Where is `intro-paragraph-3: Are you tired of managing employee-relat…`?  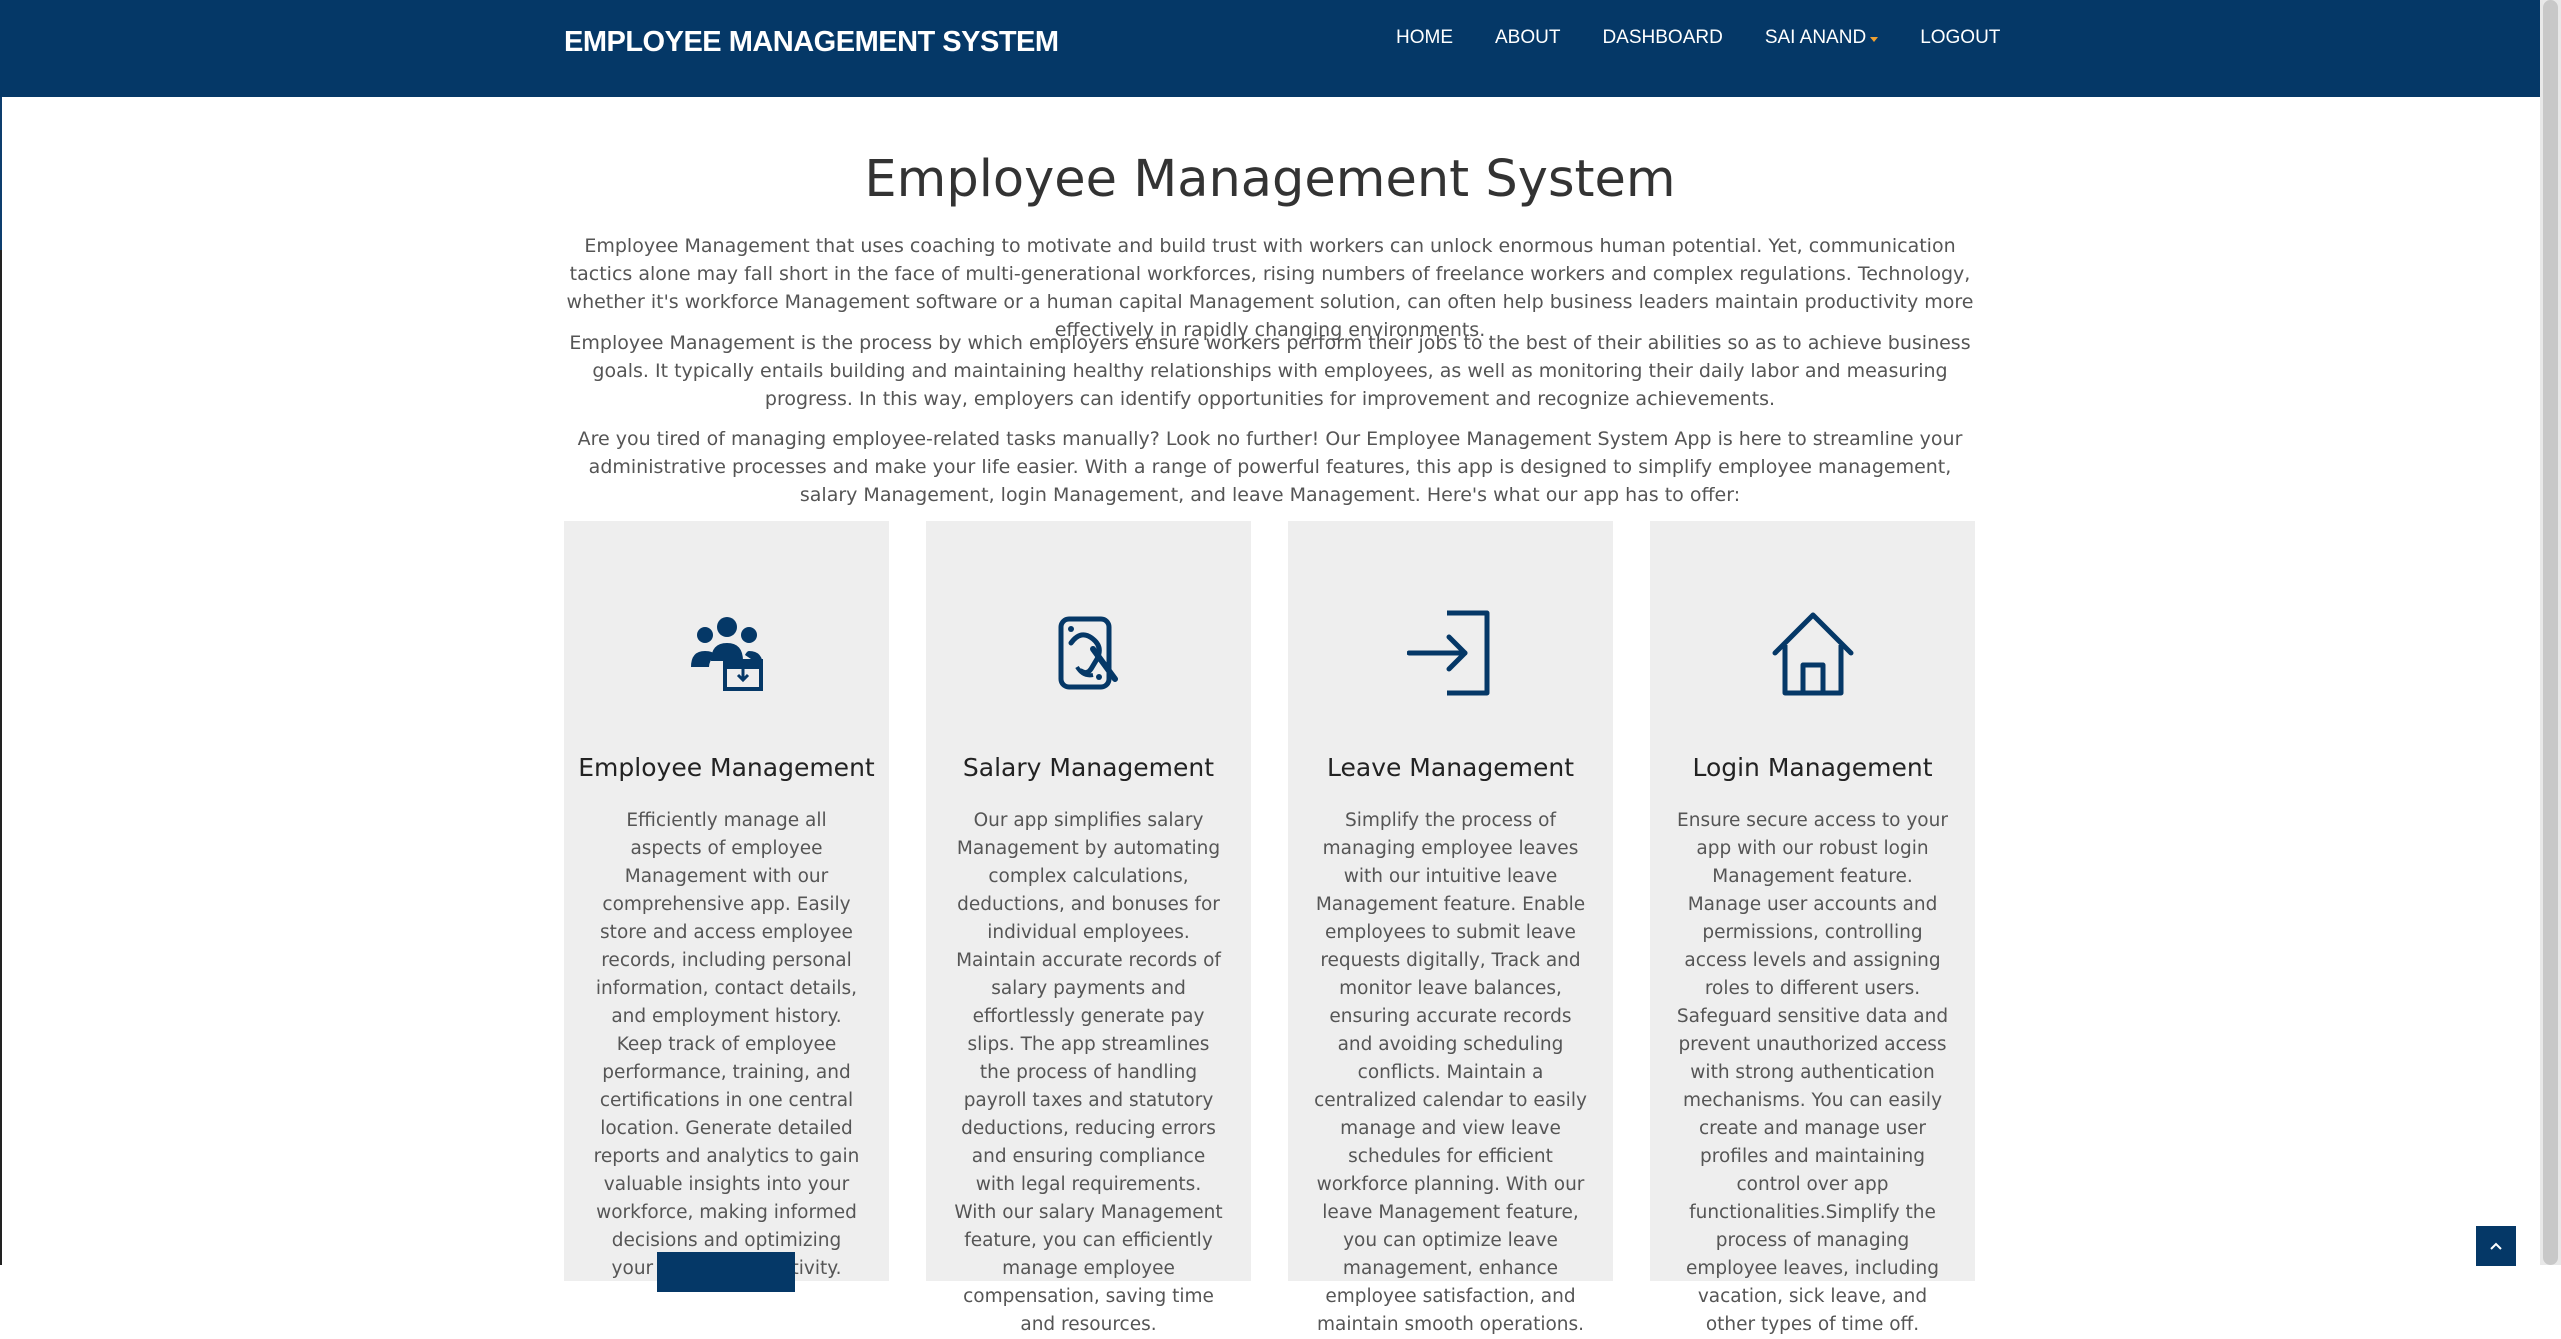
intro-paragraph-3: Are you tired of managing employee-relat… is located at coordinates (1270, 467).